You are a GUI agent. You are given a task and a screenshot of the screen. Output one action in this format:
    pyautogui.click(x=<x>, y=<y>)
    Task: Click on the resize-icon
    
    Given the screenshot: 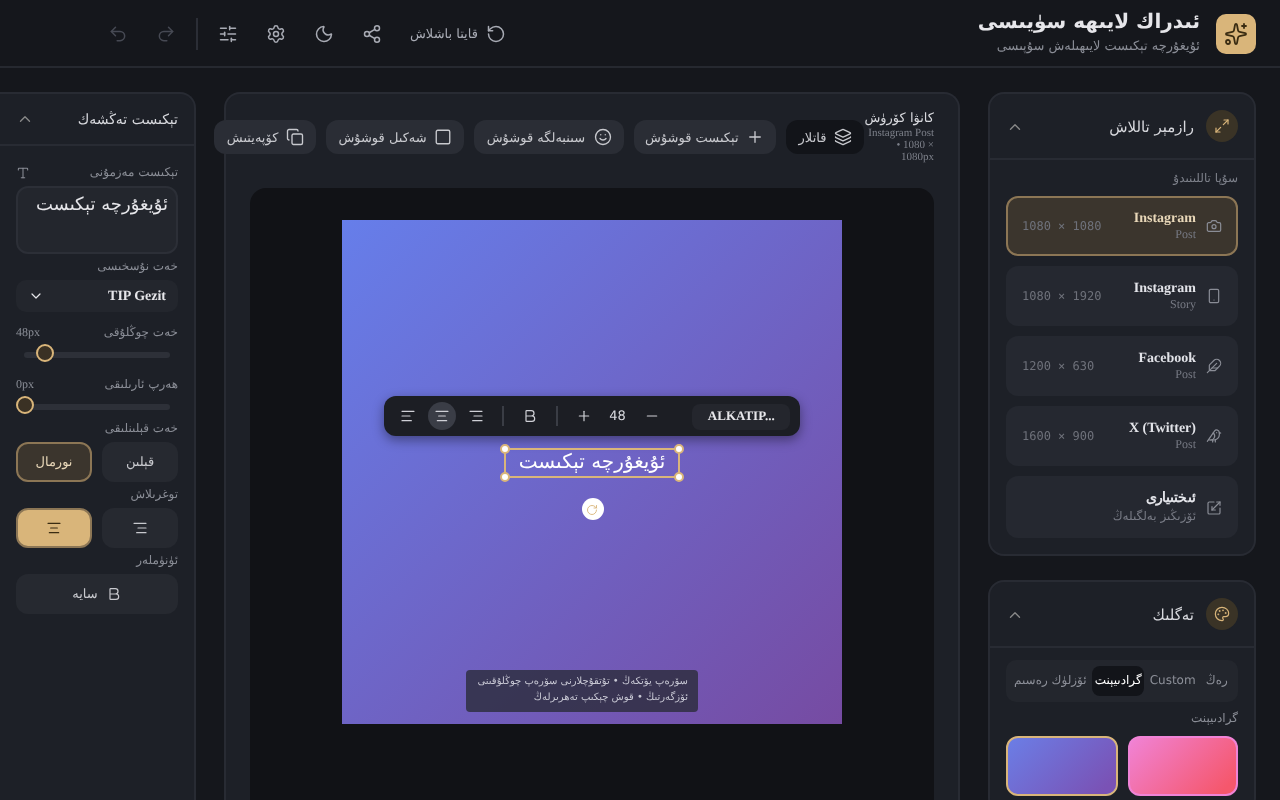 What is the action you would take?
    pyautogui.click(x=1214, y=507)
    